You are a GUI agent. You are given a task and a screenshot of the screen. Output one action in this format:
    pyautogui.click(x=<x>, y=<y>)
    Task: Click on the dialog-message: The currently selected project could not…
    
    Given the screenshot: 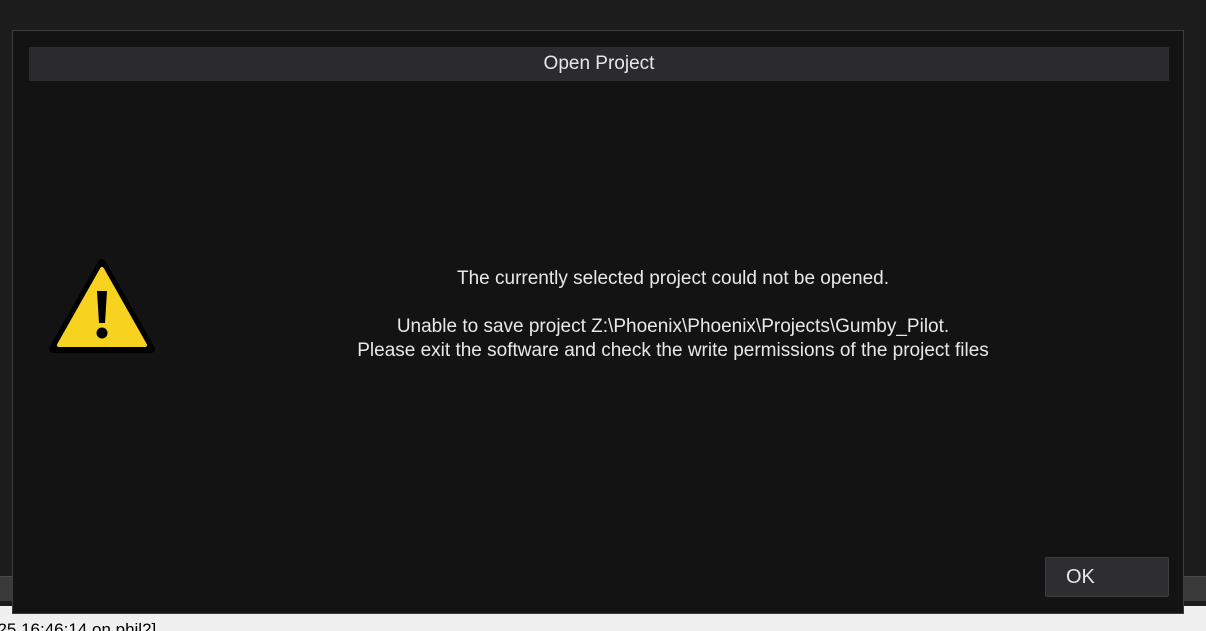 What is the action you would take?
    pyautogui.click(x=673, y=315)
    